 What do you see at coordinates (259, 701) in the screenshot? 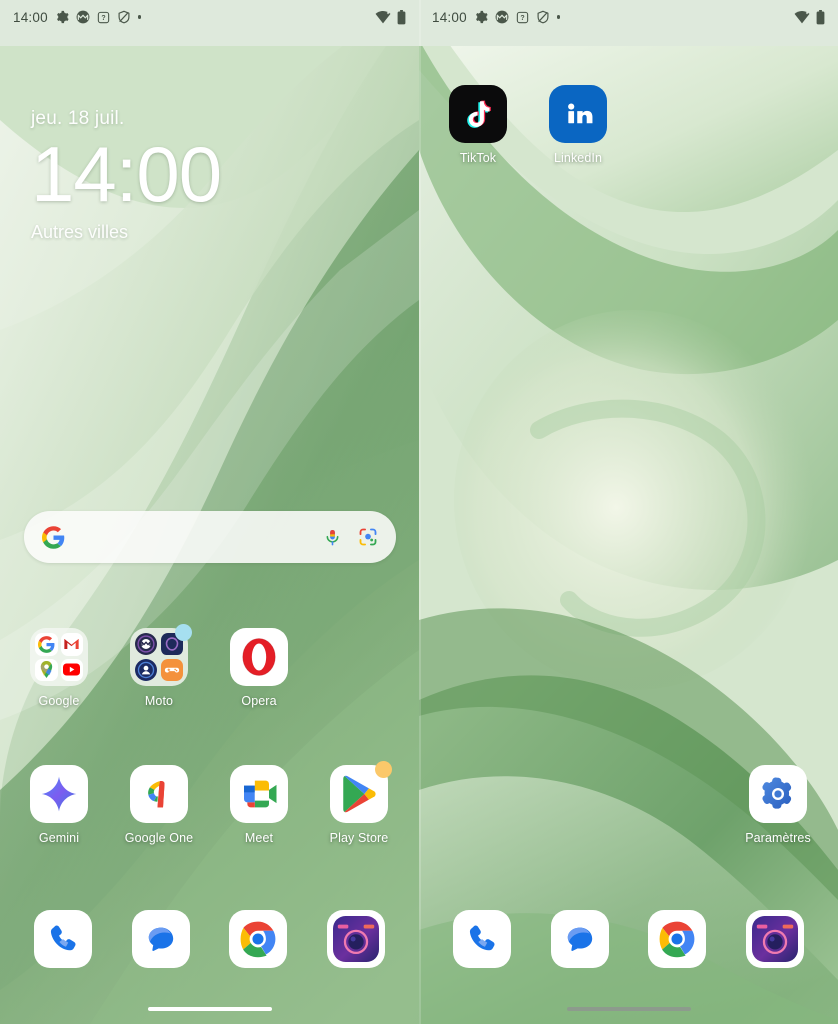
I see `app-label: Opera` at bounding box center [259, 701].